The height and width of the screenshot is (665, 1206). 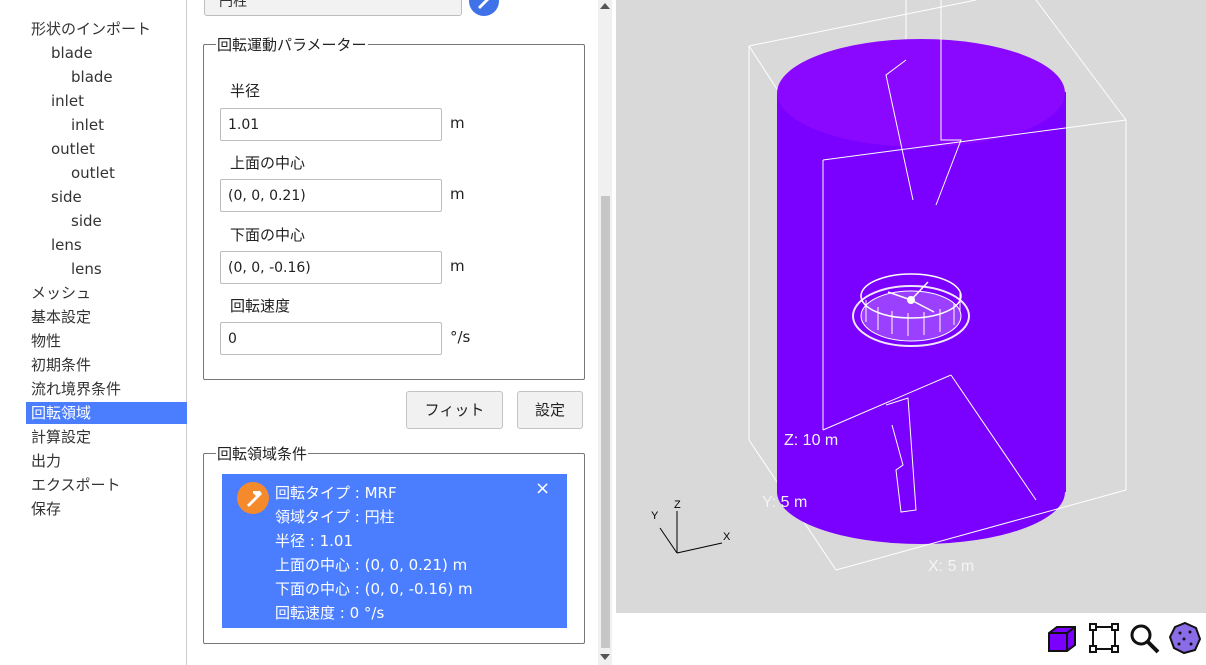 What do you see at coordinates (314, 541) in the screenshot?
I see `condition-radius: 半径 : 1.01` at bounding box center [314, 541].